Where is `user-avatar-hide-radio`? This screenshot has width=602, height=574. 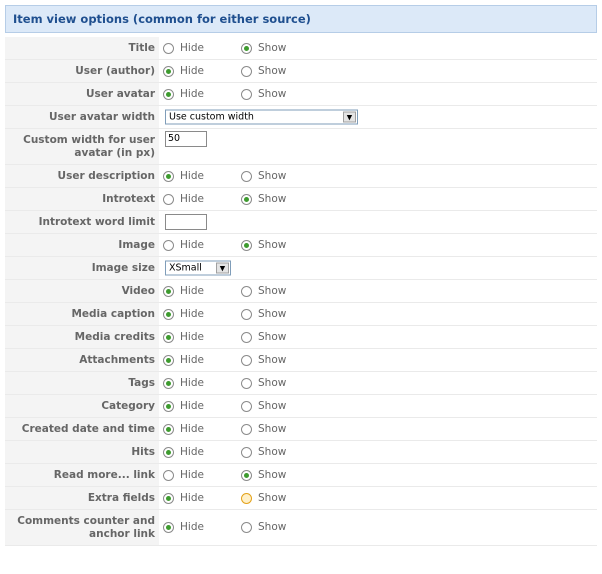
user-avatar-hide-radio is located at coordinates (168, 94).